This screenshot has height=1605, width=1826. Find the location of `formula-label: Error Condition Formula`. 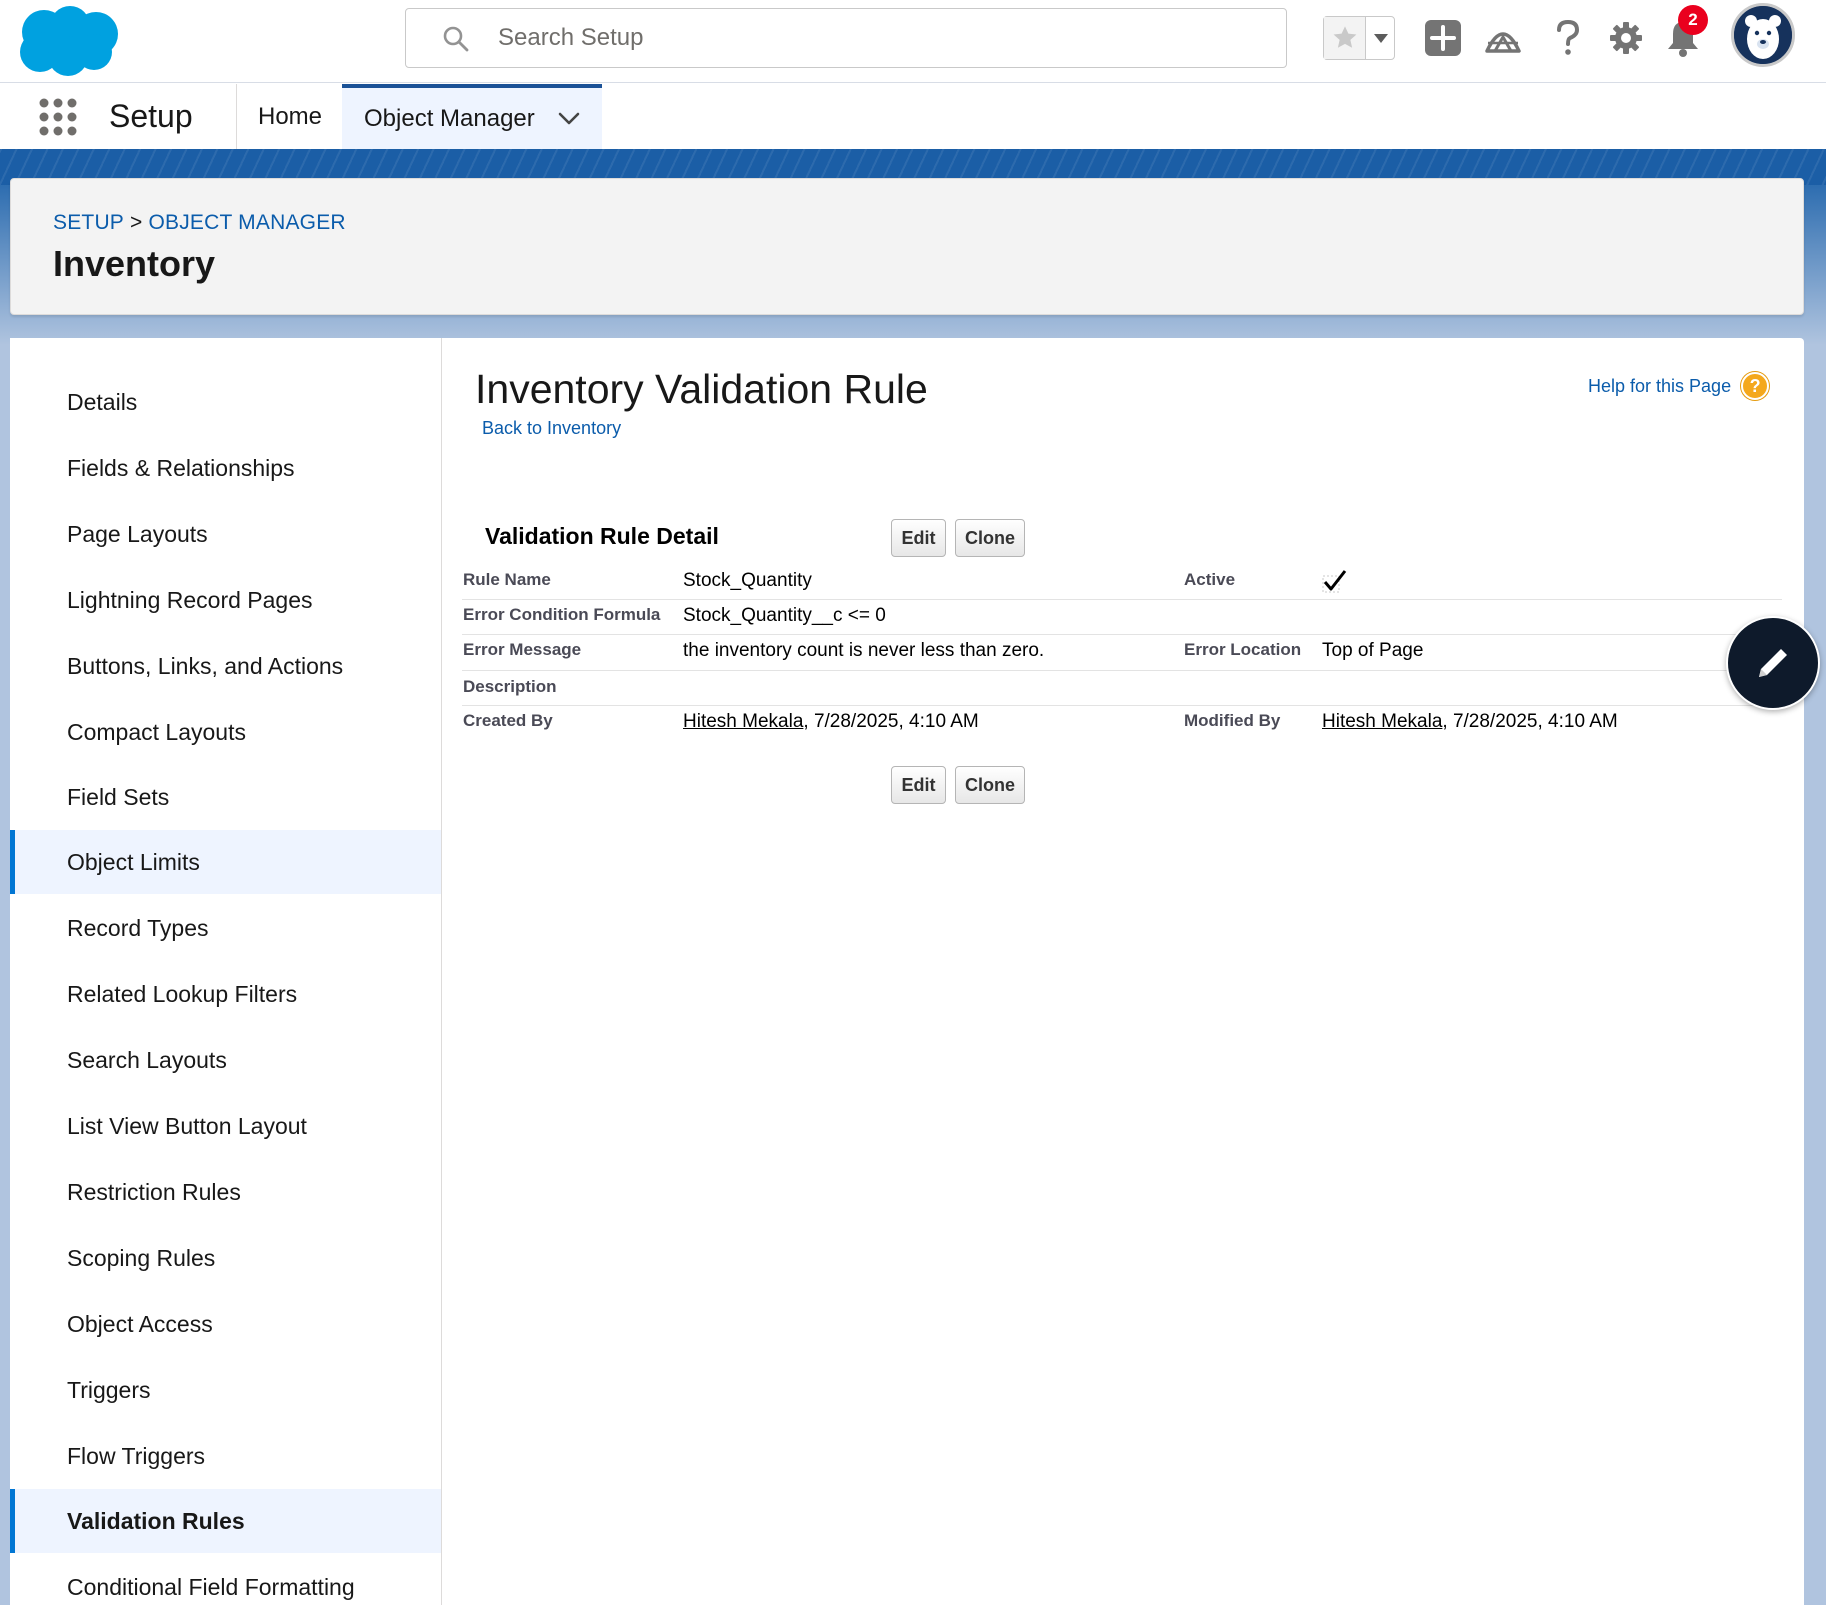

formula-label: Error Condition Formula is located at coordinates (562, 614).